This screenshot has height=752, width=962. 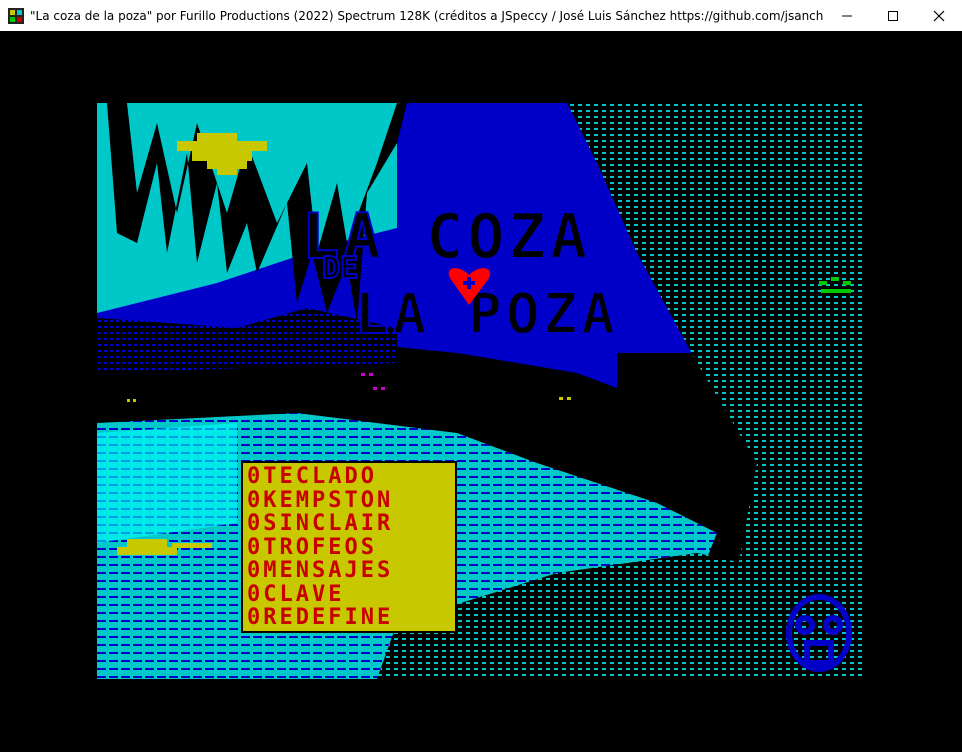 What do you see at coordinates (340, 268) in the screenshot?
I see `logo-line-2: DE` at bounding box center [340, 268].